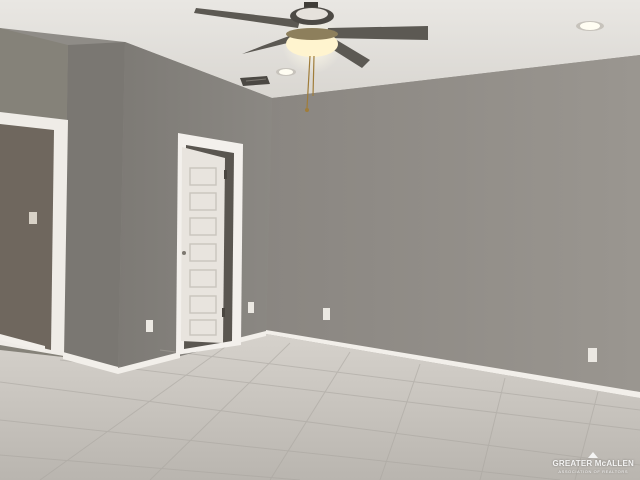  What do you see at coordinates (223, 312) in the screenshot?
I see `door-hinge-bottom` at bounding box center [223, 312].